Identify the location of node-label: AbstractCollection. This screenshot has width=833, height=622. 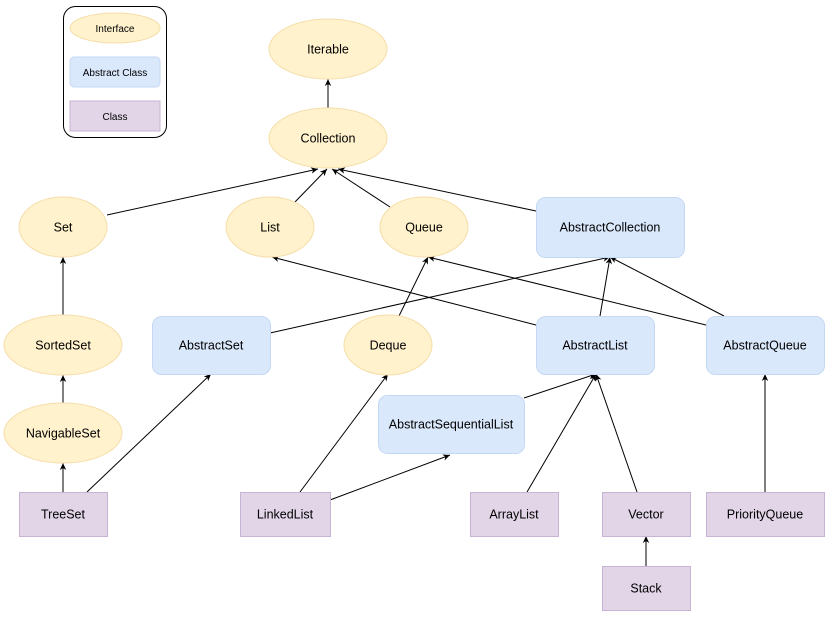
(610, 228).